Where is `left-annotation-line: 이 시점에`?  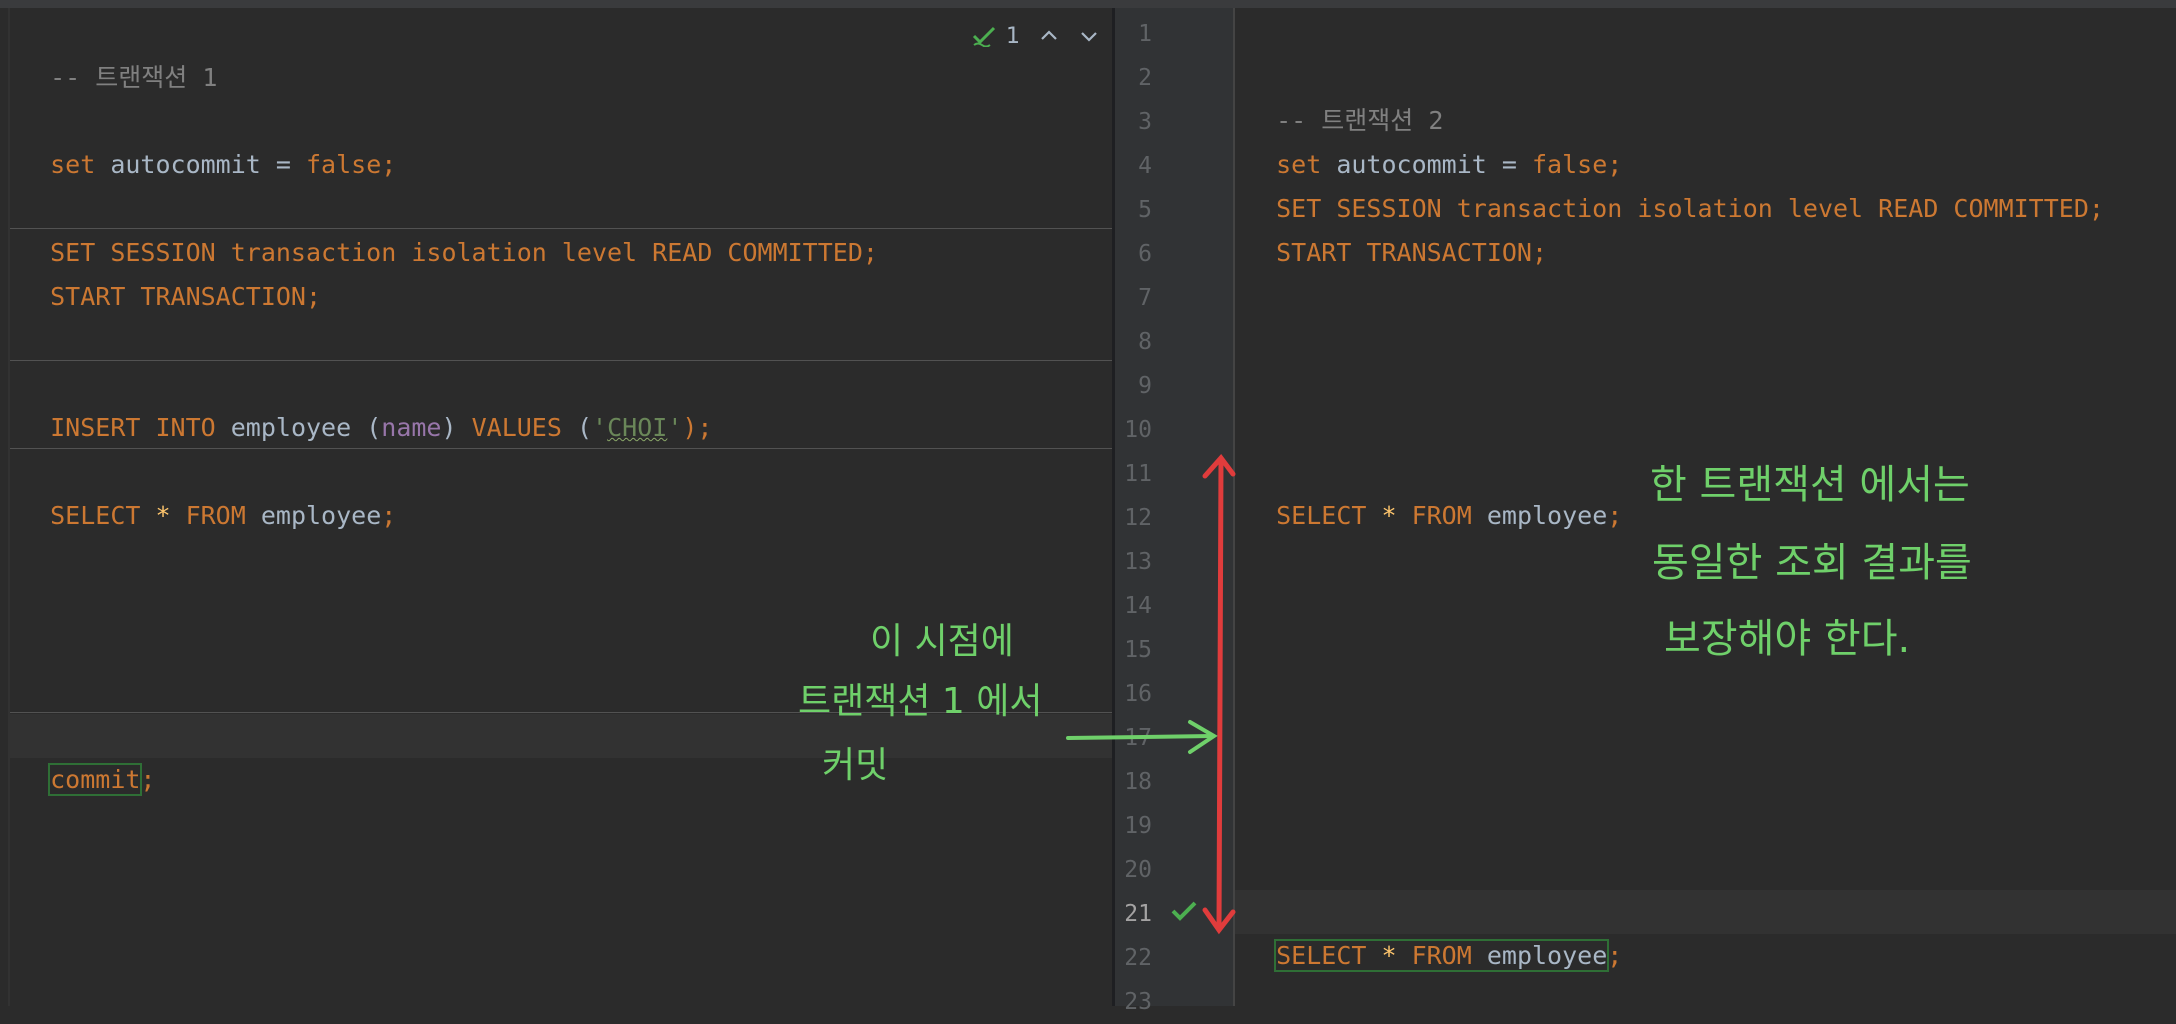
left-annotation-line: 이 시점에 is located at coordinates (942, 641).